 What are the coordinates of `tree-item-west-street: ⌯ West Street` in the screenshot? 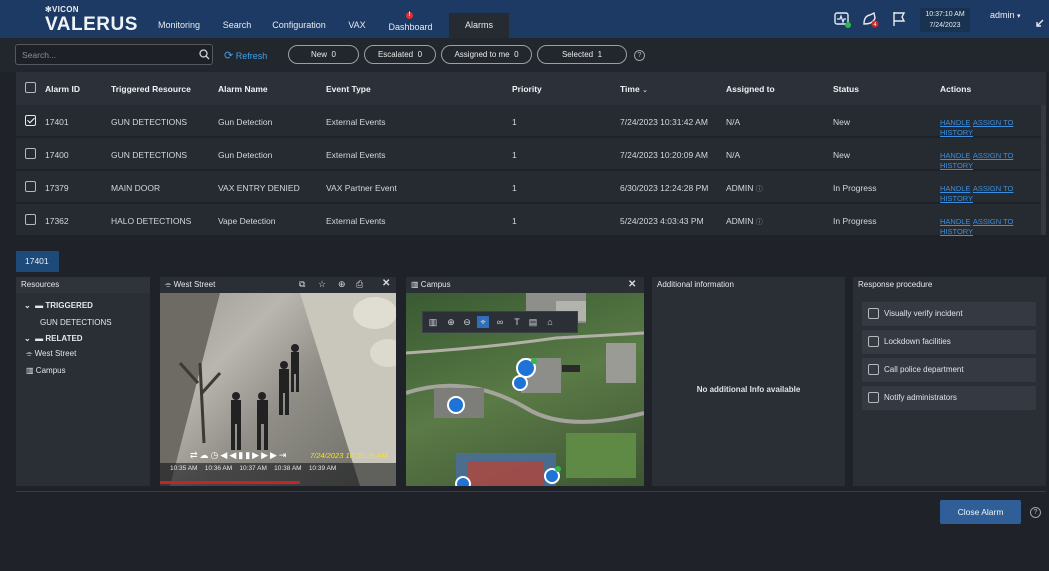 It's located at (51, 354).